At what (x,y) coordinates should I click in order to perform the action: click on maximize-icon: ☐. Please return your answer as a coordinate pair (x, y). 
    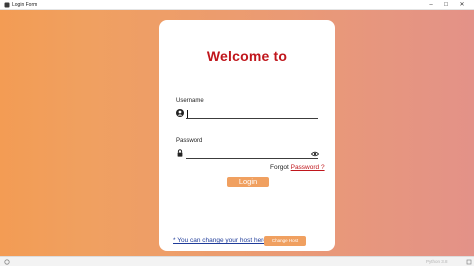
    Looking at the image, I should click on (446, 5).